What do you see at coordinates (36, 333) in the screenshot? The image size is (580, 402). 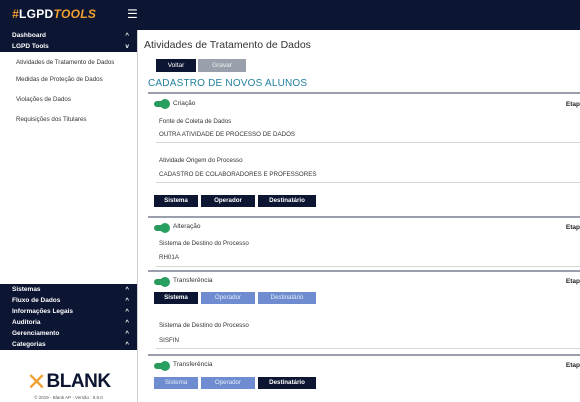 I see `sidebar-item-label: Gerenciamento` at bounding box center [36, 333].